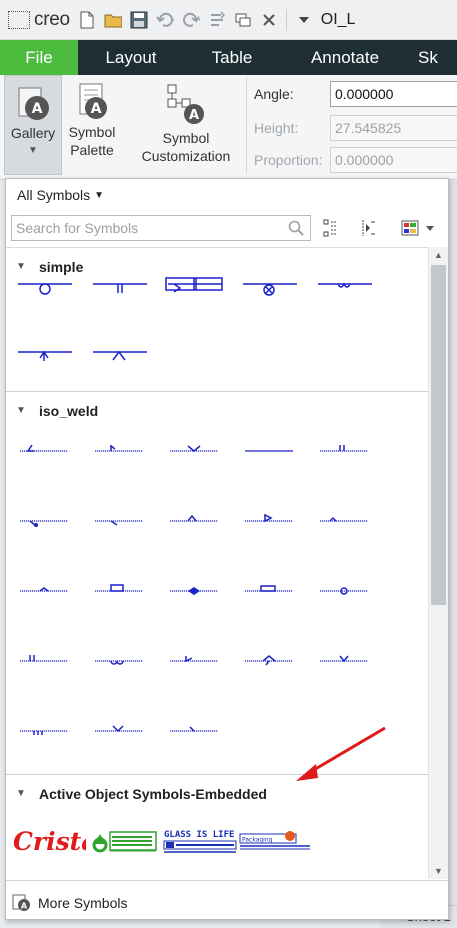 The height and width of the screenshot is (928, 457). I want to click on scrollbar-thumb, so click(438, 435).